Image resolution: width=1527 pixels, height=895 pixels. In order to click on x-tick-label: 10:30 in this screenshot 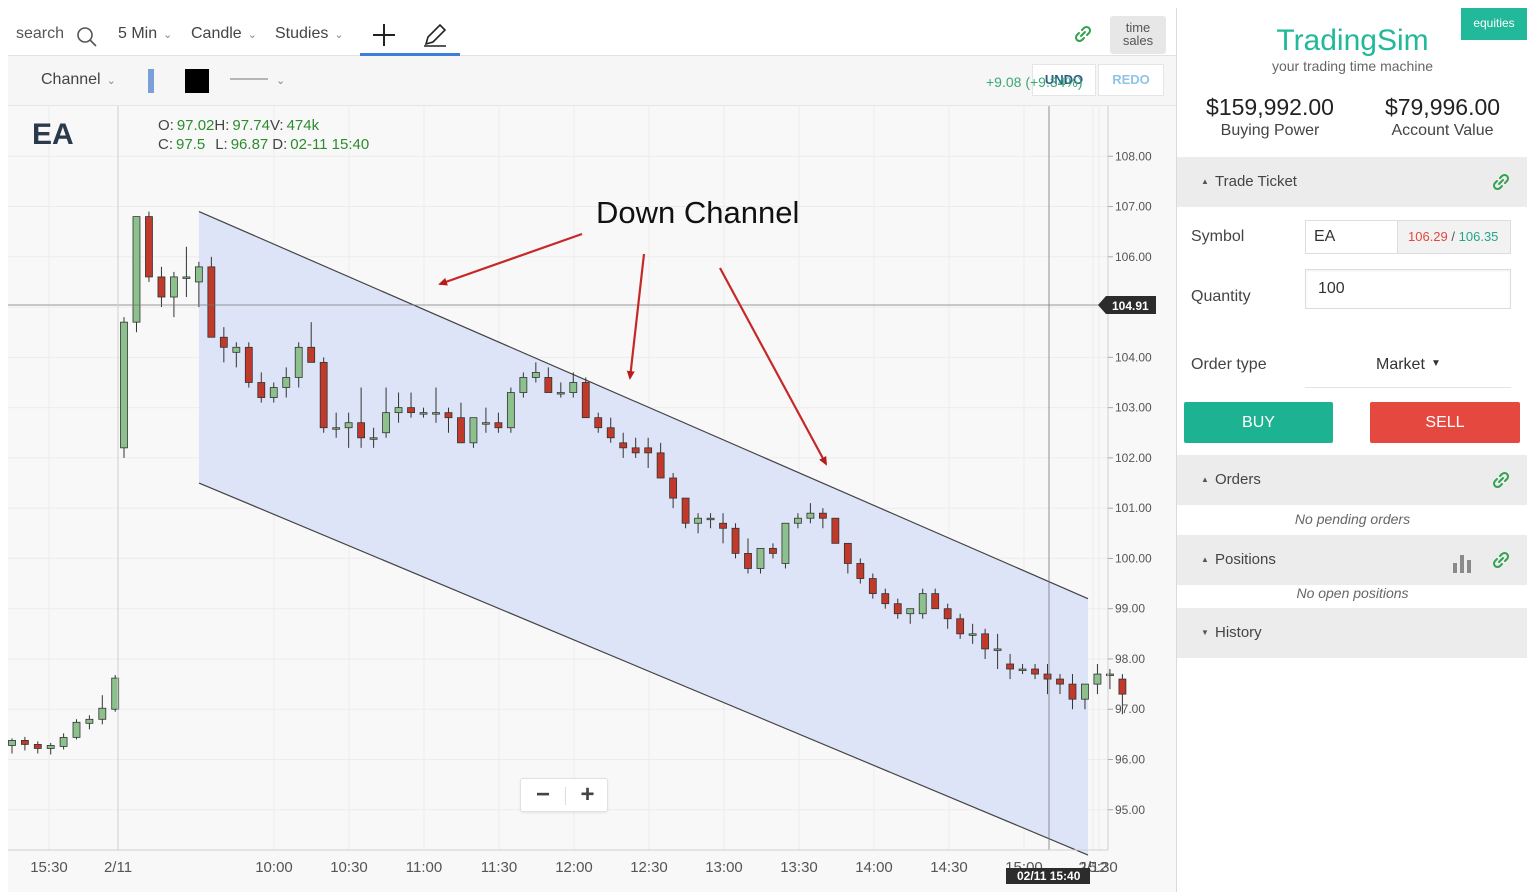, I will do `click(349, 867)`.